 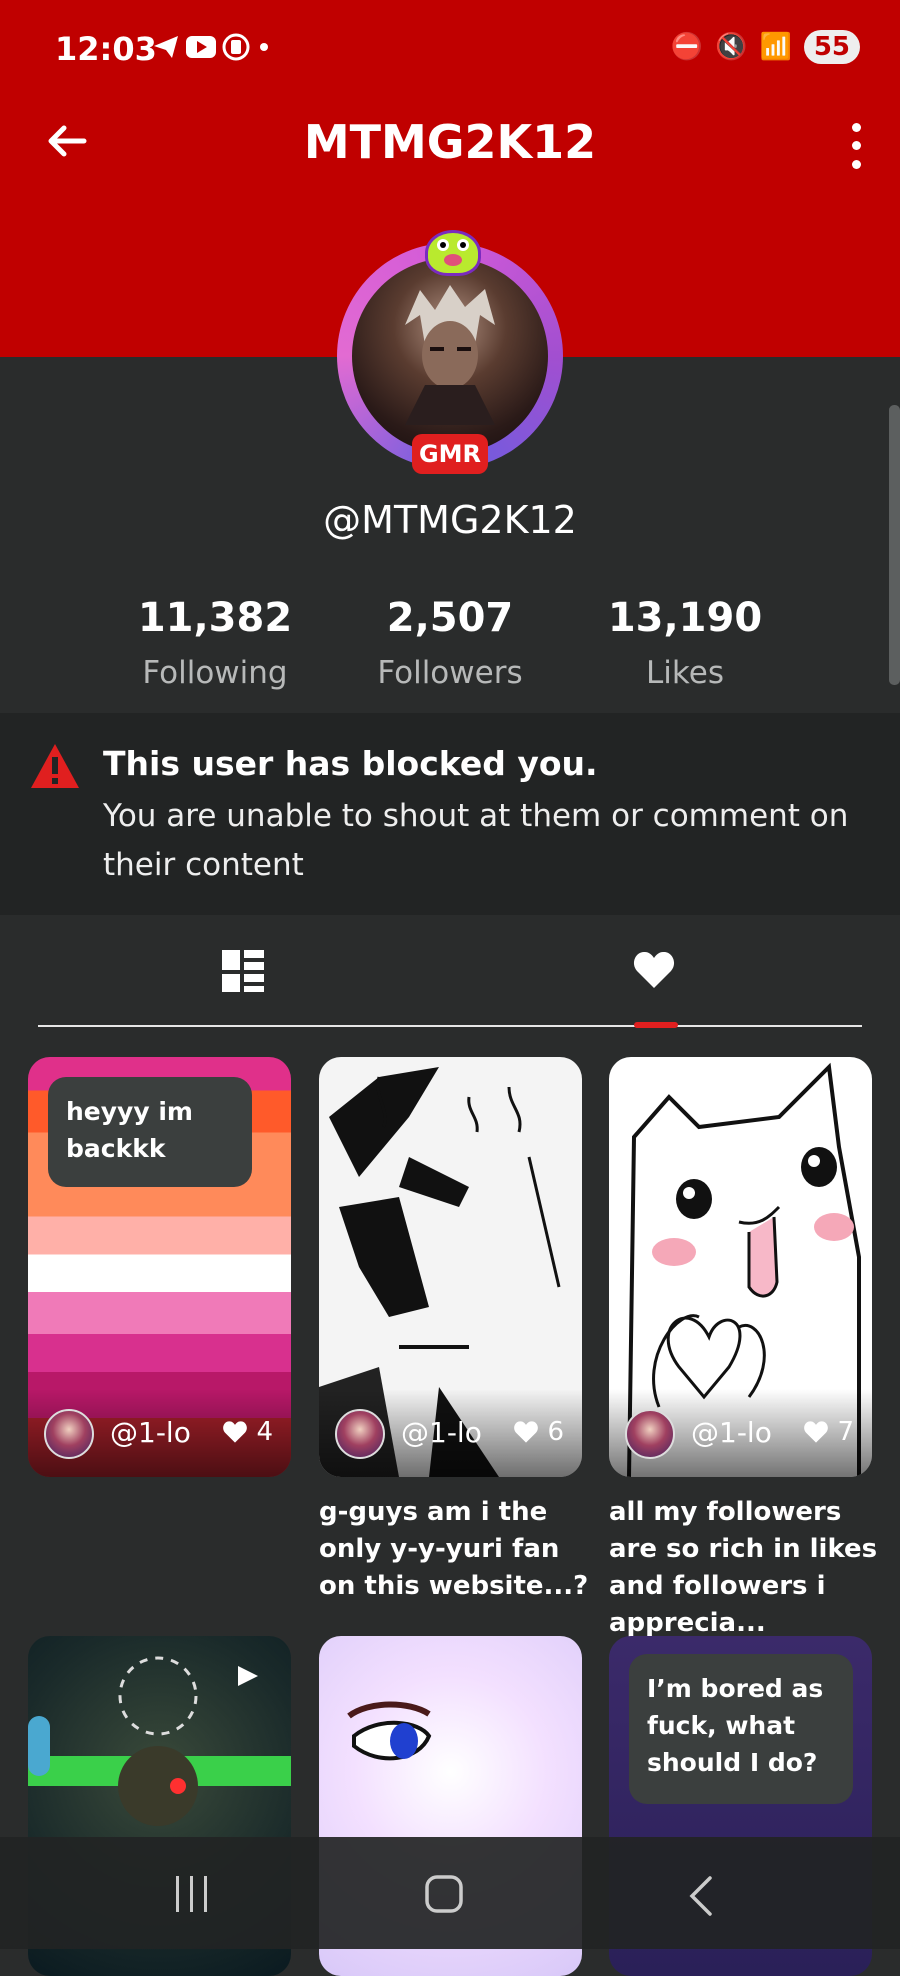 I want to click on stat-likes: 13,190 Likes, so click(x=685, y=643).